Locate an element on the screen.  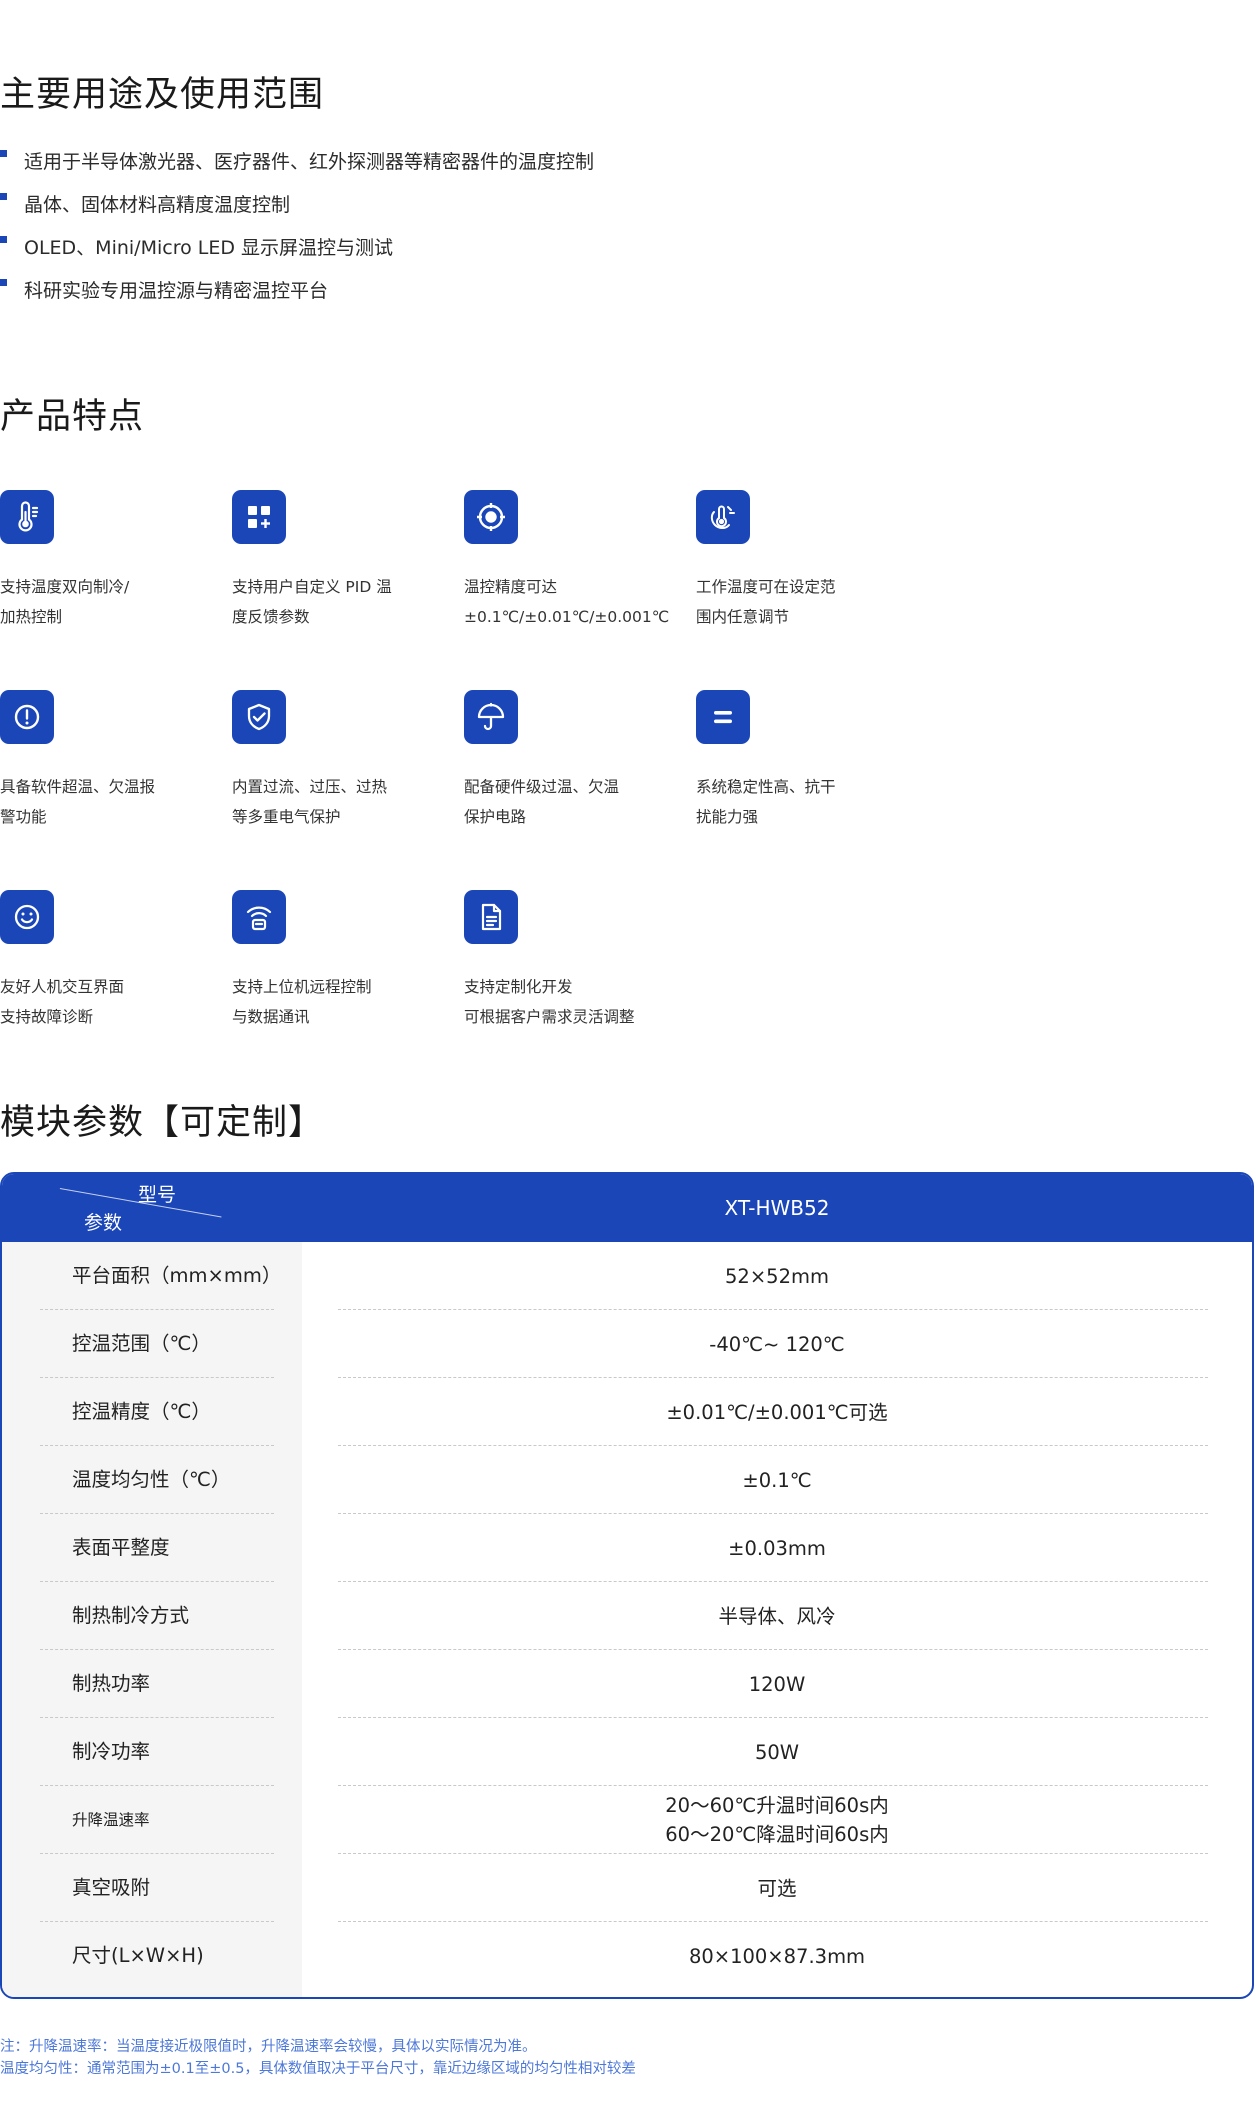
smiley-icon is located at coordinates (27, 917).